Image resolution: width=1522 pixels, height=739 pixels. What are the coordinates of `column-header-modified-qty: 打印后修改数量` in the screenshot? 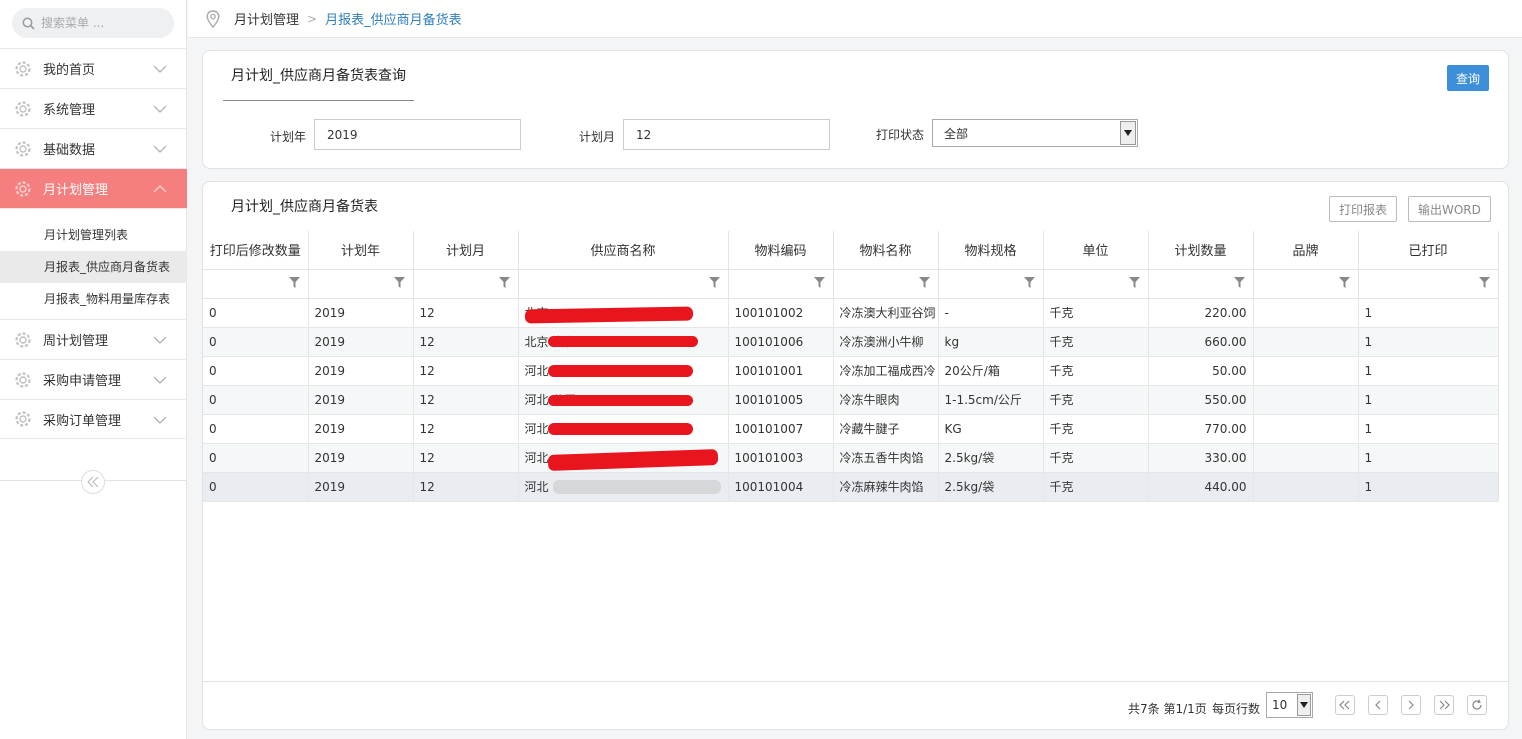 It's located at (256, 250).